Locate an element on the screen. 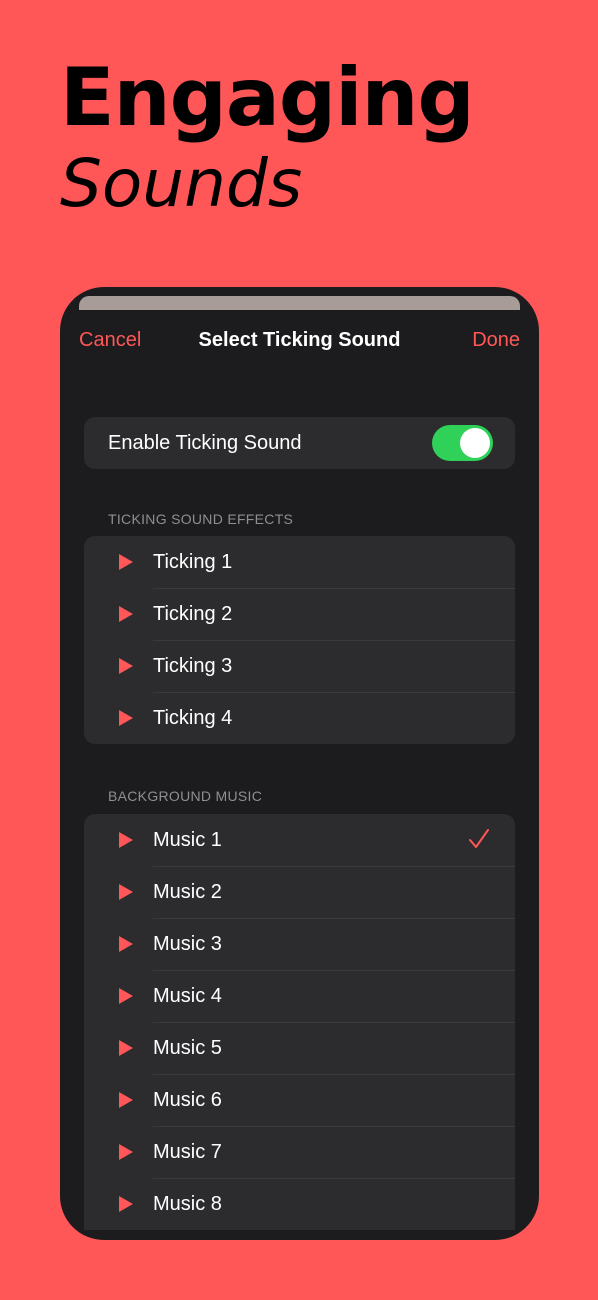  page-title: Select Ticking Sound is located at coordinates (299, 340).